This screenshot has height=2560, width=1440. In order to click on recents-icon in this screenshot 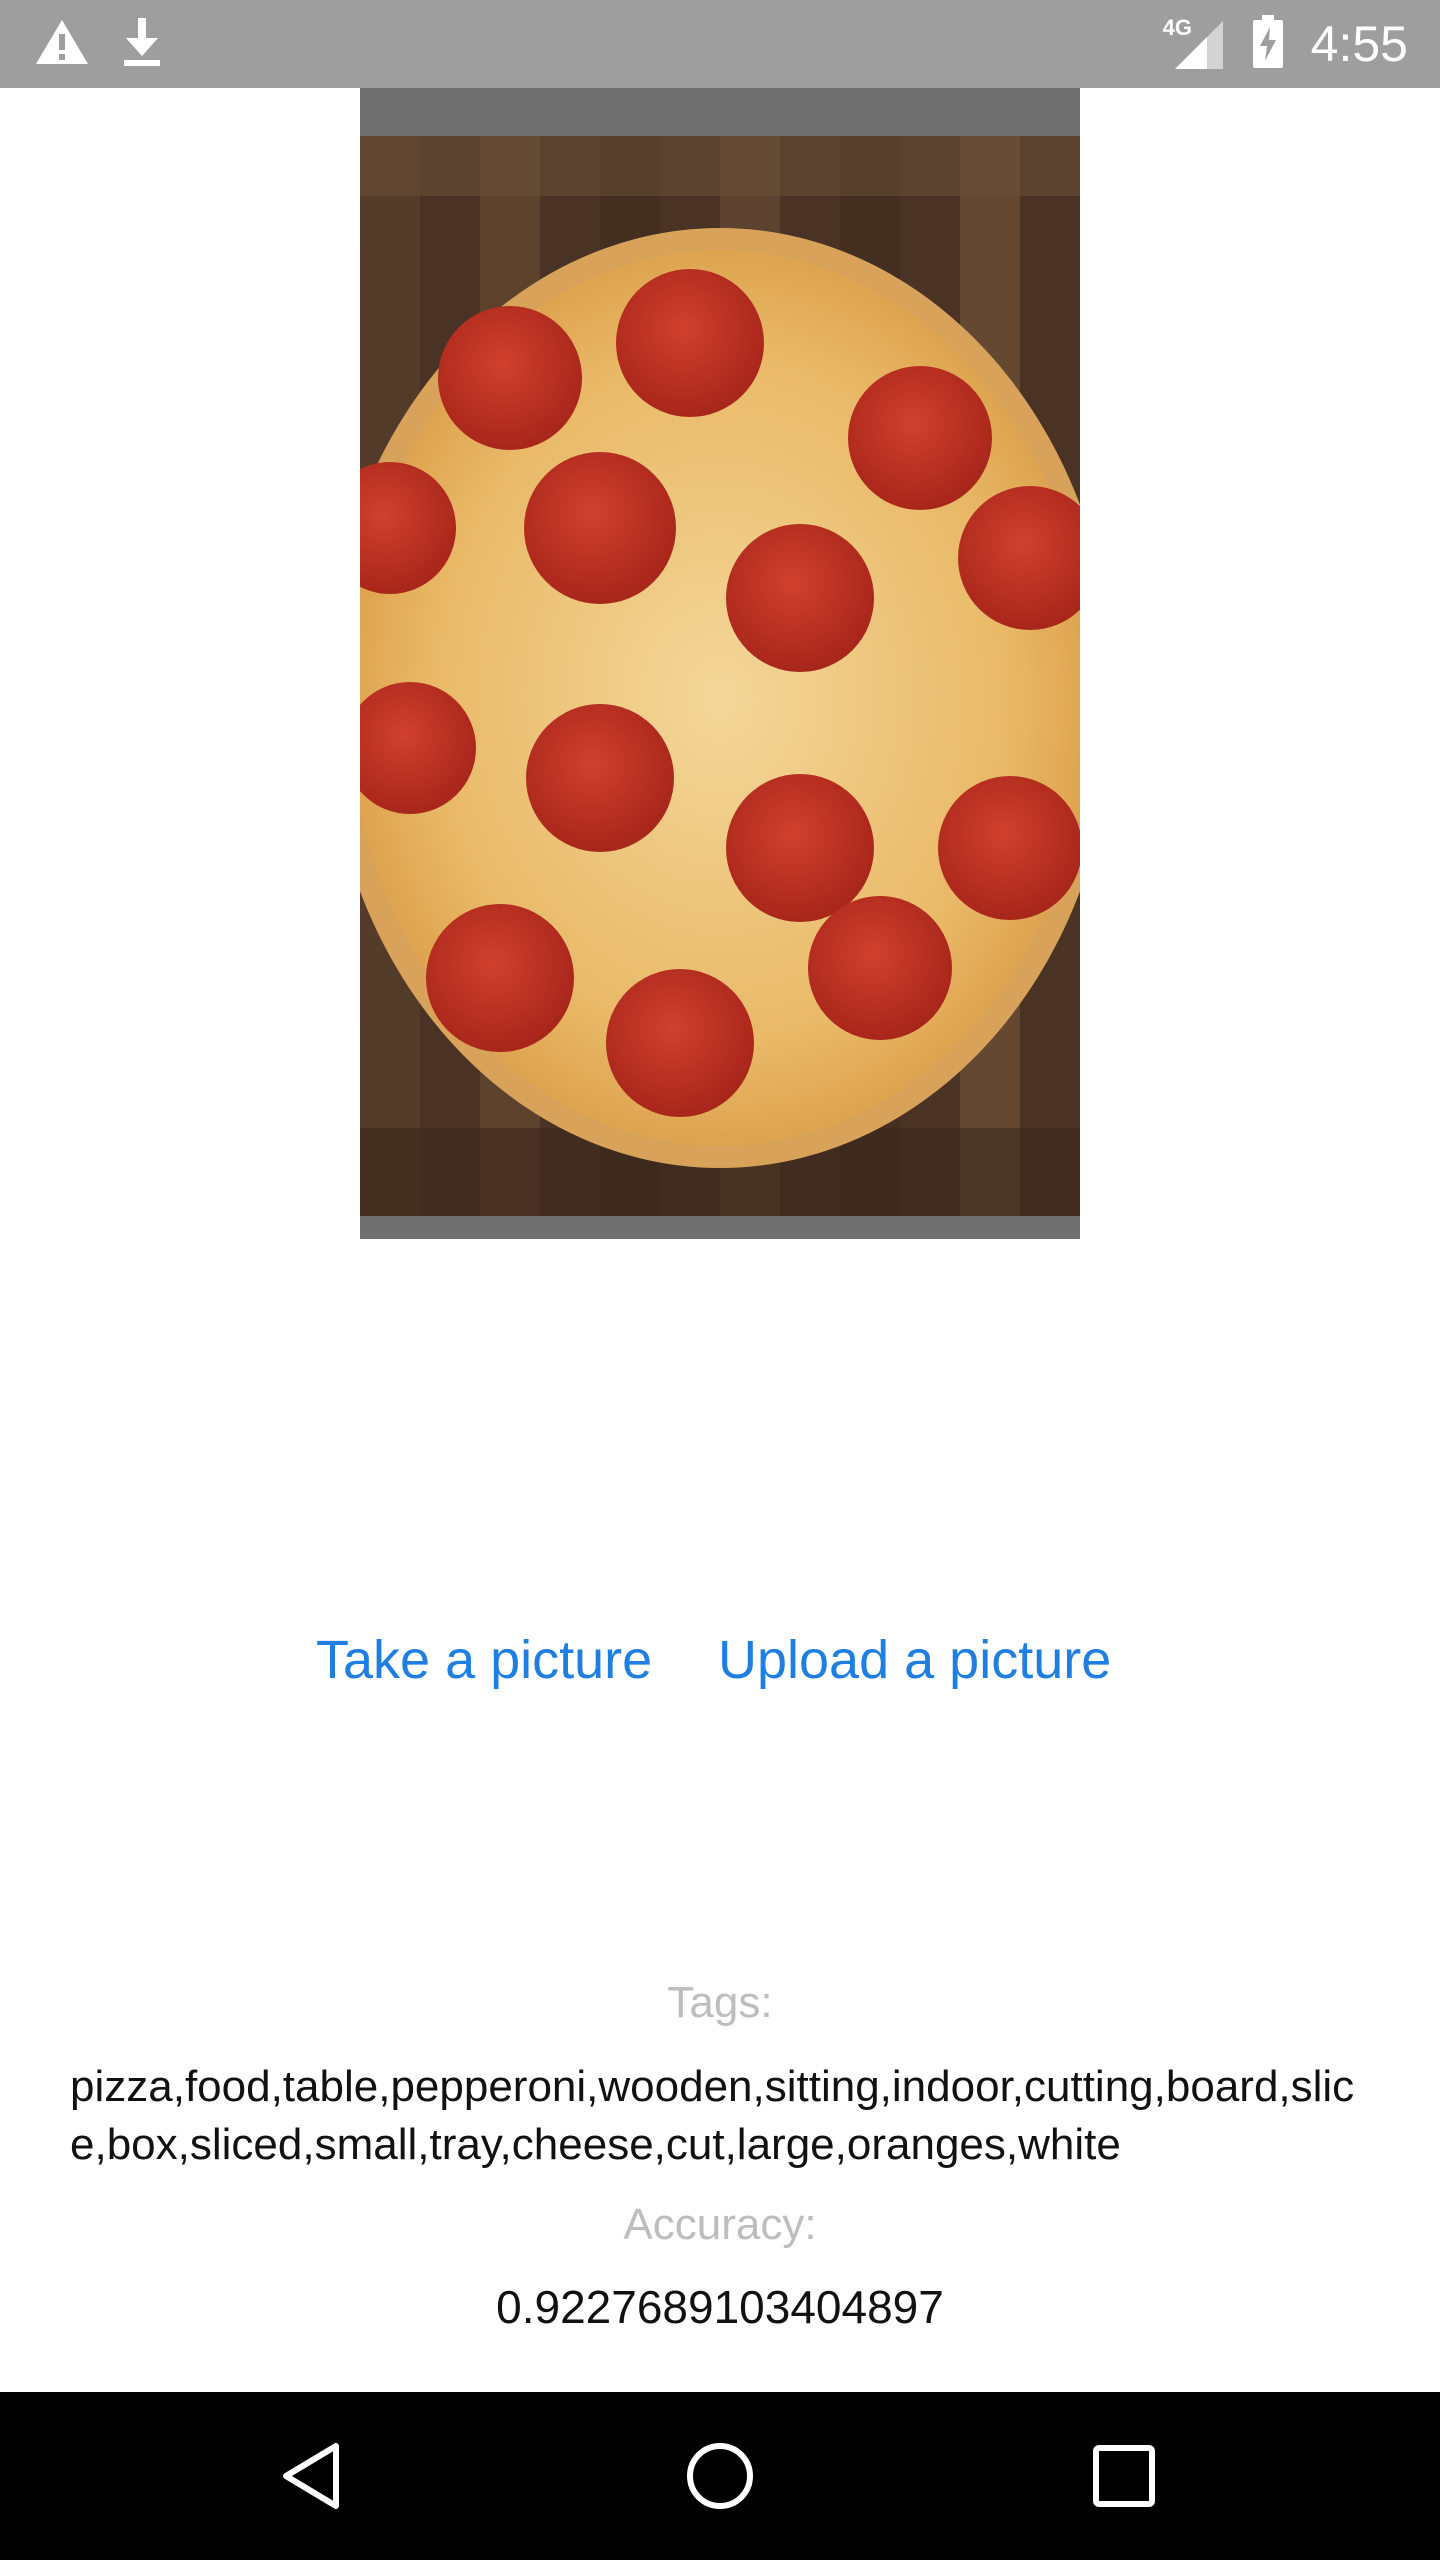, I will do `click(1124, 2476)`.